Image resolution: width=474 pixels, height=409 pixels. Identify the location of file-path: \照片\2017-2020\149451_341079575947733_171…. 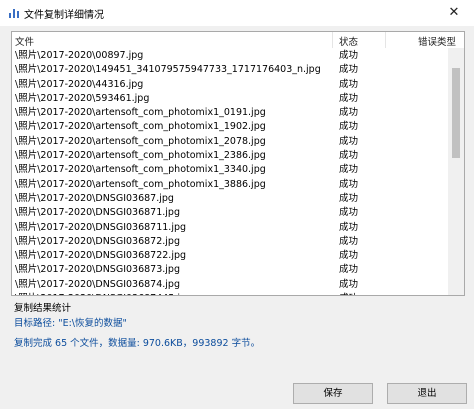
(168, 70).